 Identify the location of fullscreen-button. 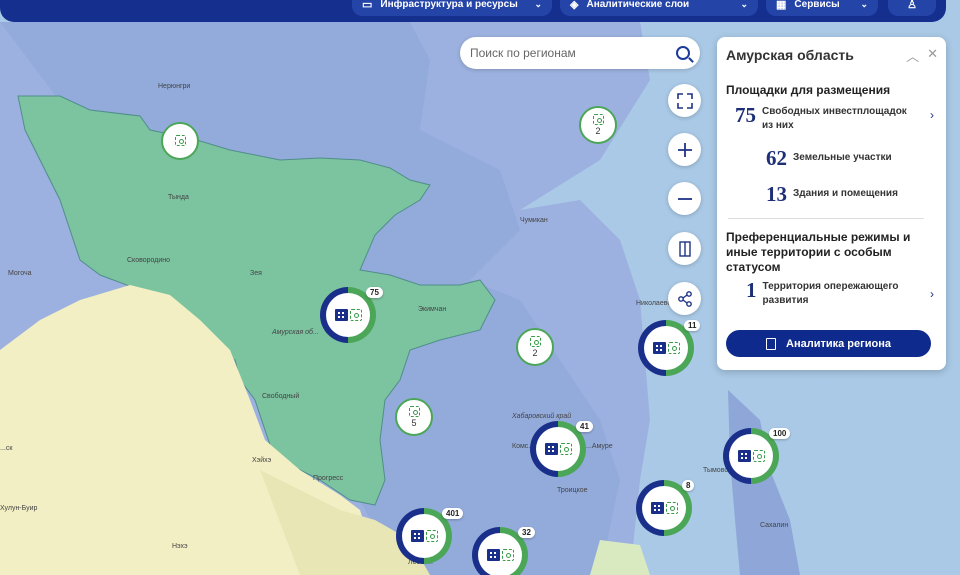
(684, 100).